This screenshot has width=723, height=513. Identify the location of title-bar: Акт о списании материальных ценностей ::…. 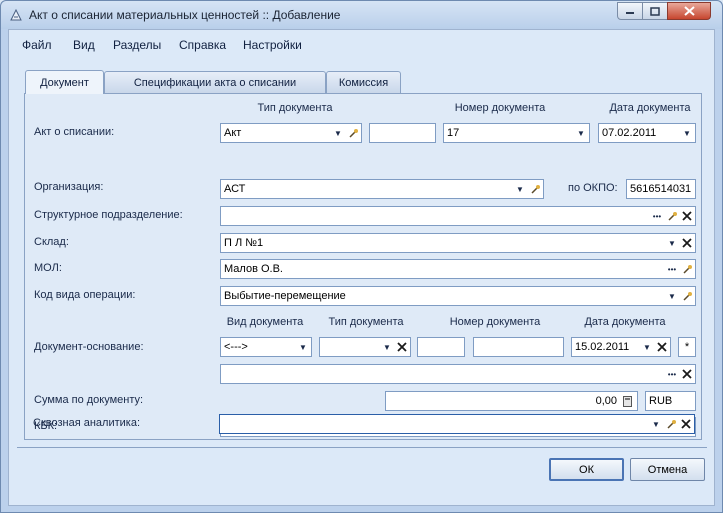
(361, 15).